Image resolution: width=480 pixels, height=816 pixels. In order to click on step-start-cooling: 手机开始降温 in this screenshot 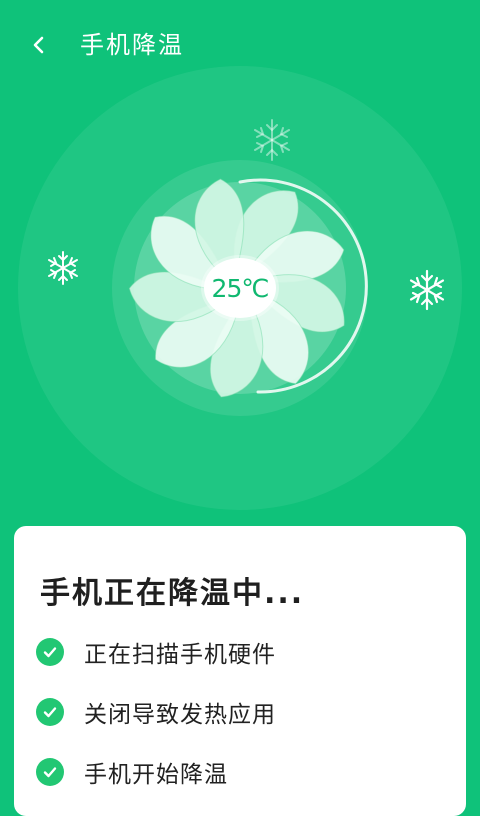, I will do `click(132, 772)`.